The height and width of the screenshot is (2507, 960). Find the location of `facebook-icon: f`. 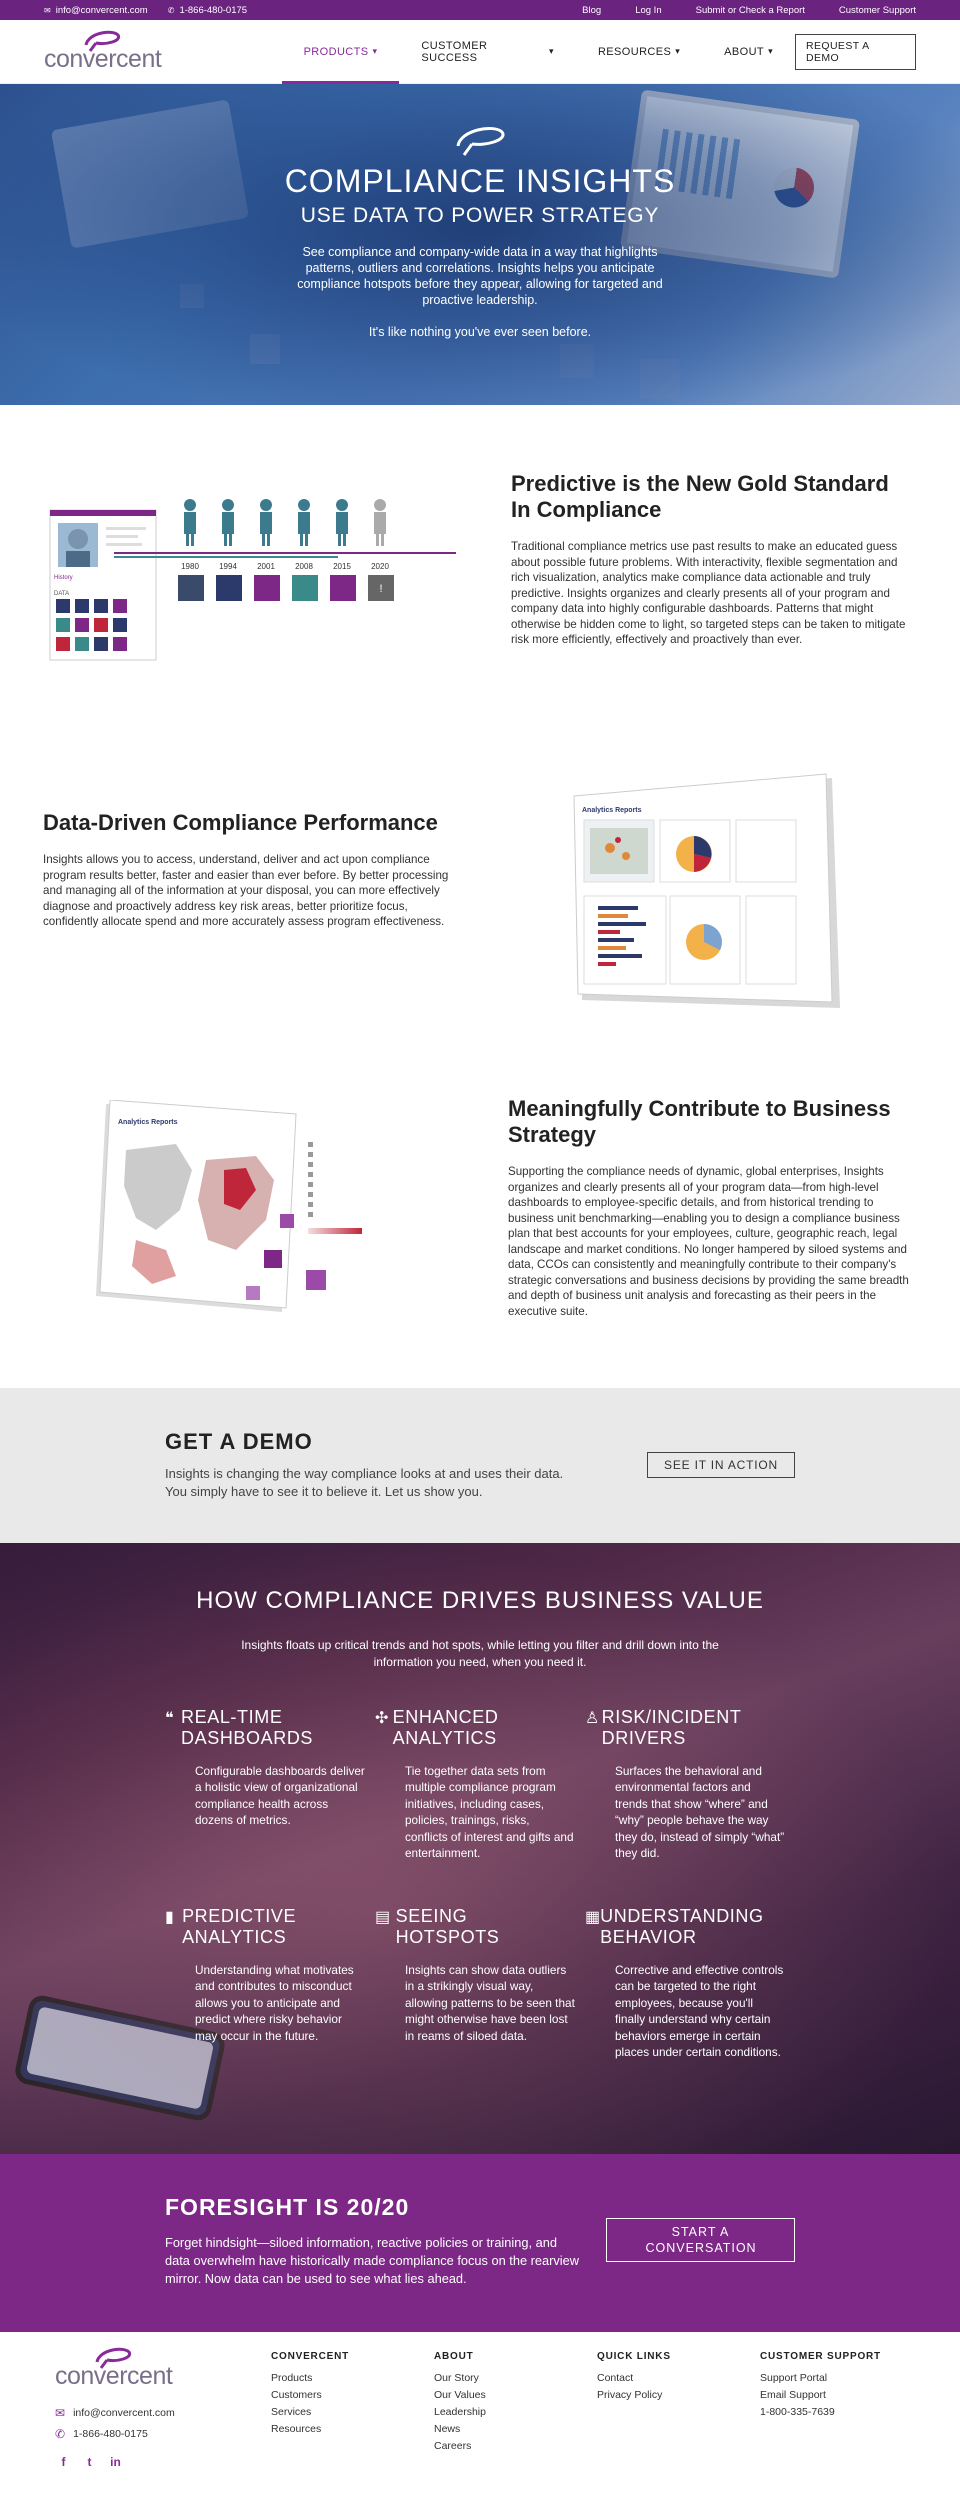

facebook-icon: f is located at coordinates (63, 2461).